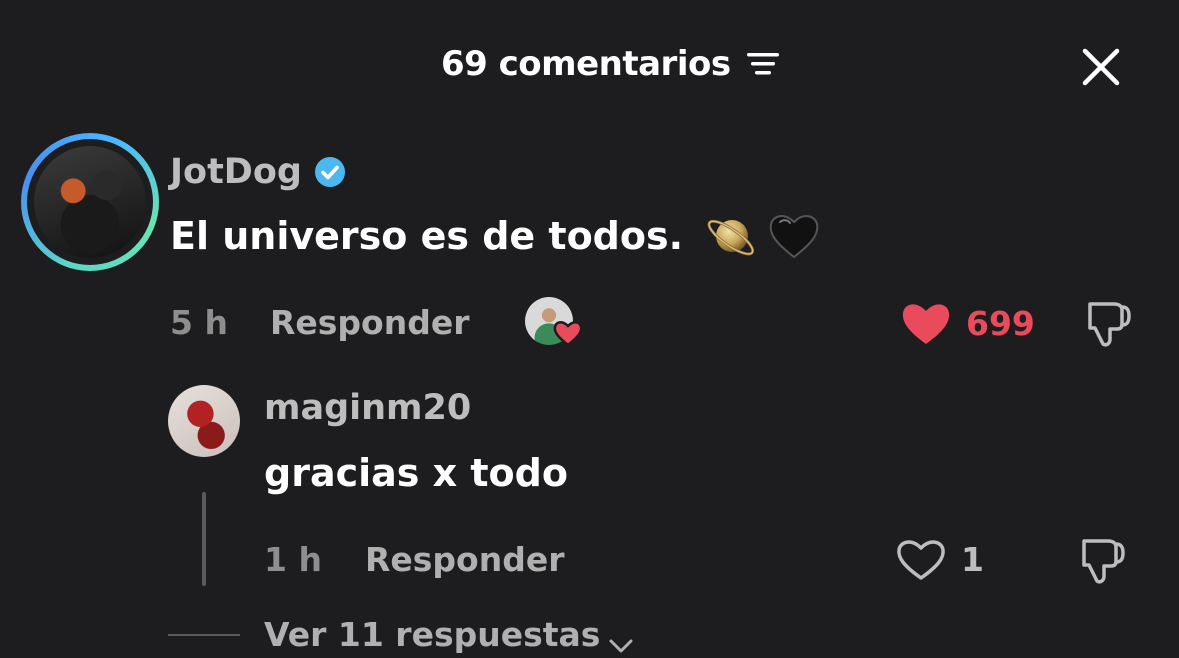 Image resolution: width=1179 pixels, height=658 pixels. I want to click on comment-emojis, so click(763, 236).